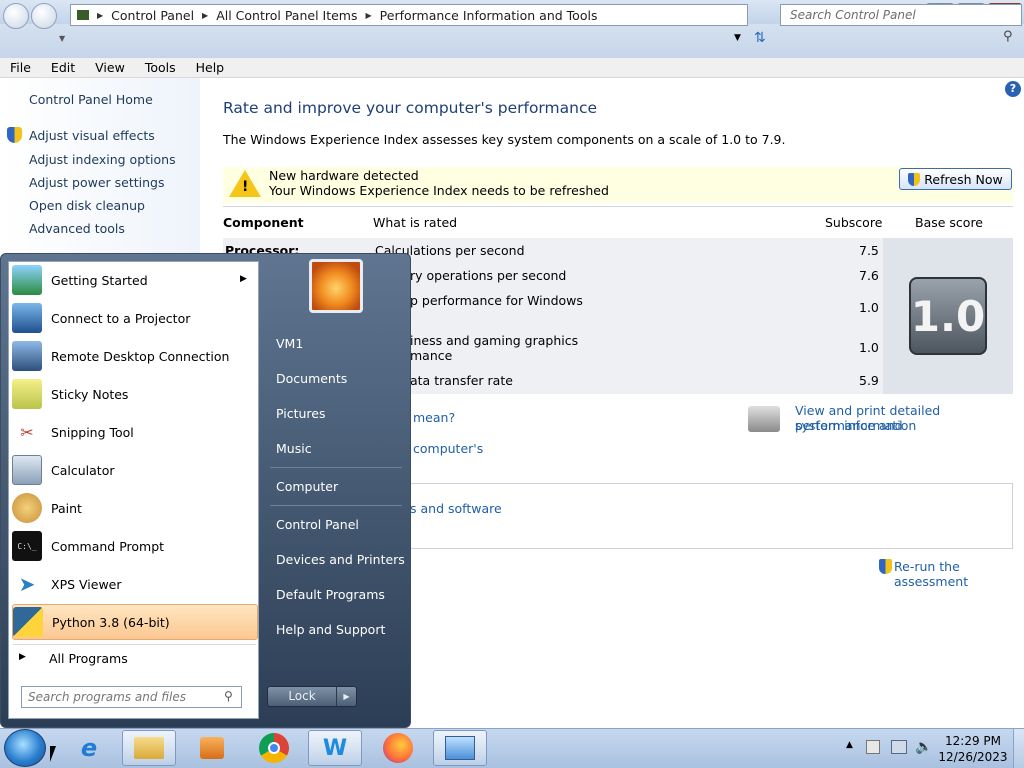  What do you see at coordinates (899, 747) in the screenshot?
I see `network-icon` at bounding box center [899, 747].